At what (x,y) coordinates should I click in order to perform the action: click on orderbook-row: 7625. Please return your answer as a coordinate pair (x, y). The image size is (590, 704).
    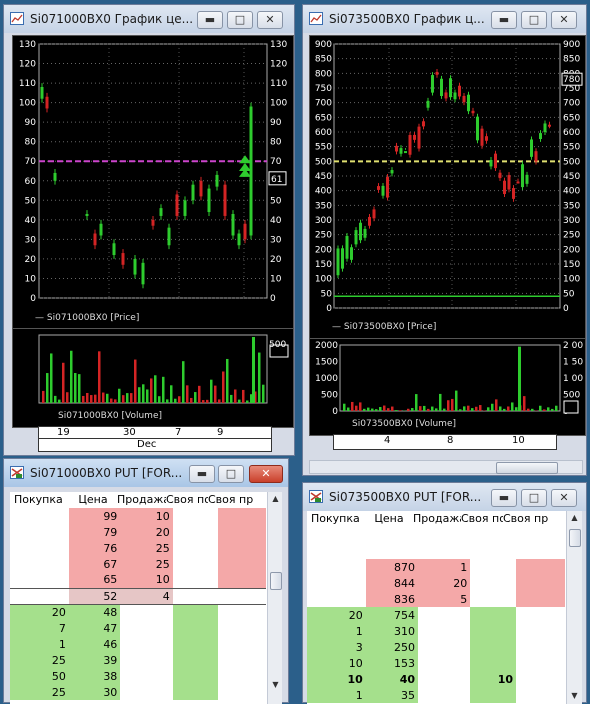
    Looking at the image, I should click on (138, 548).